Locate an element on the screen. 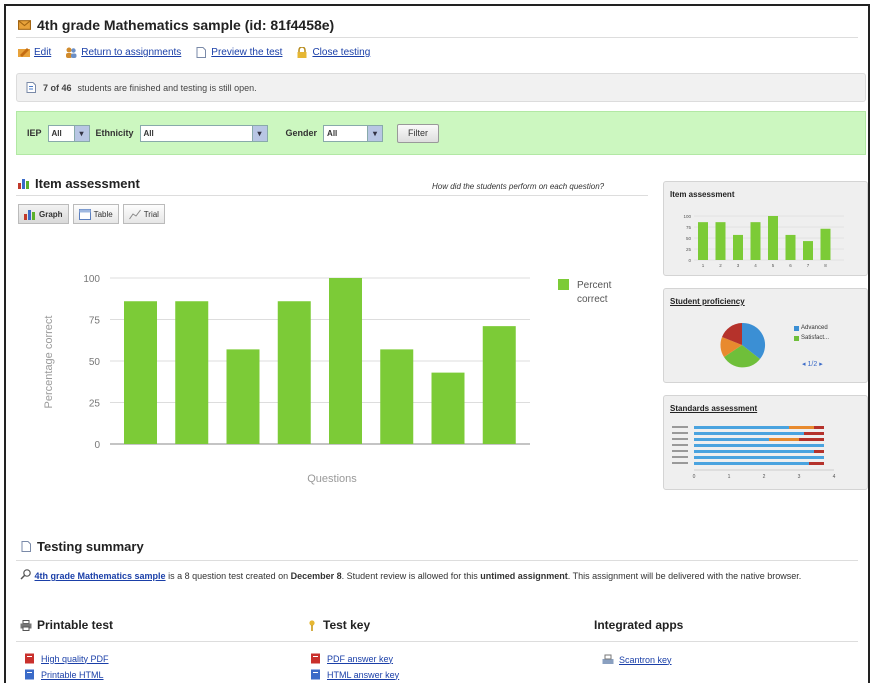  prev-arrow-icon: ◂ is located at coordinates (804, 364).